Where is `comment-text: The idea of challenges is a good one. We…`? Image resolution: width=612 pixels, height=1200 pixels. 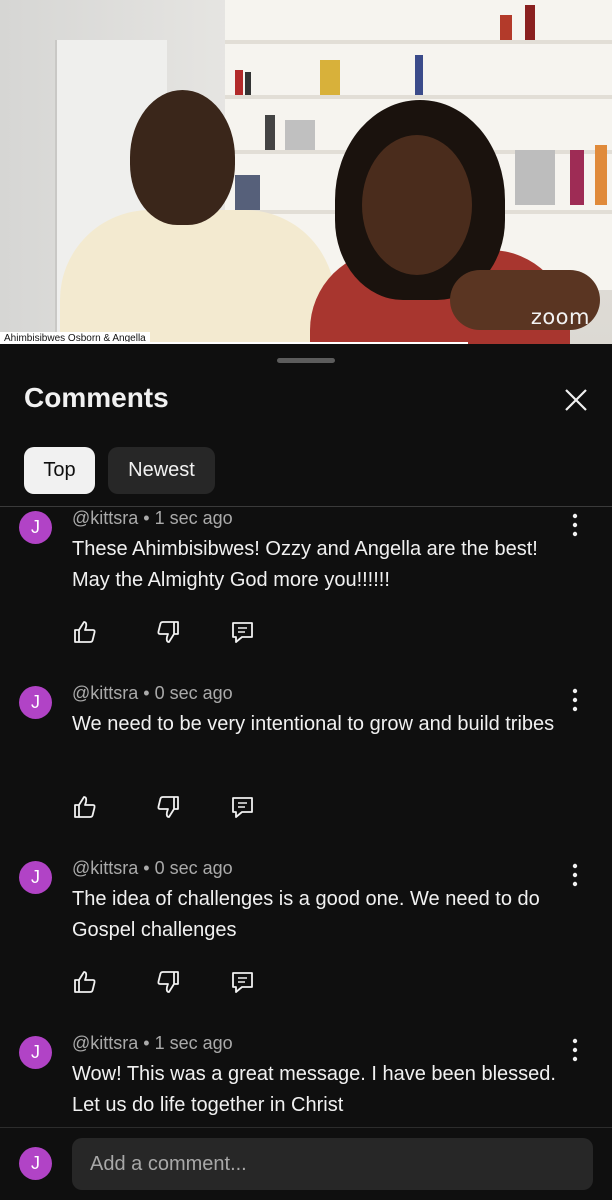 comment-text: The idea of challenges is a good one. We… is located at coordinates (306, 914).